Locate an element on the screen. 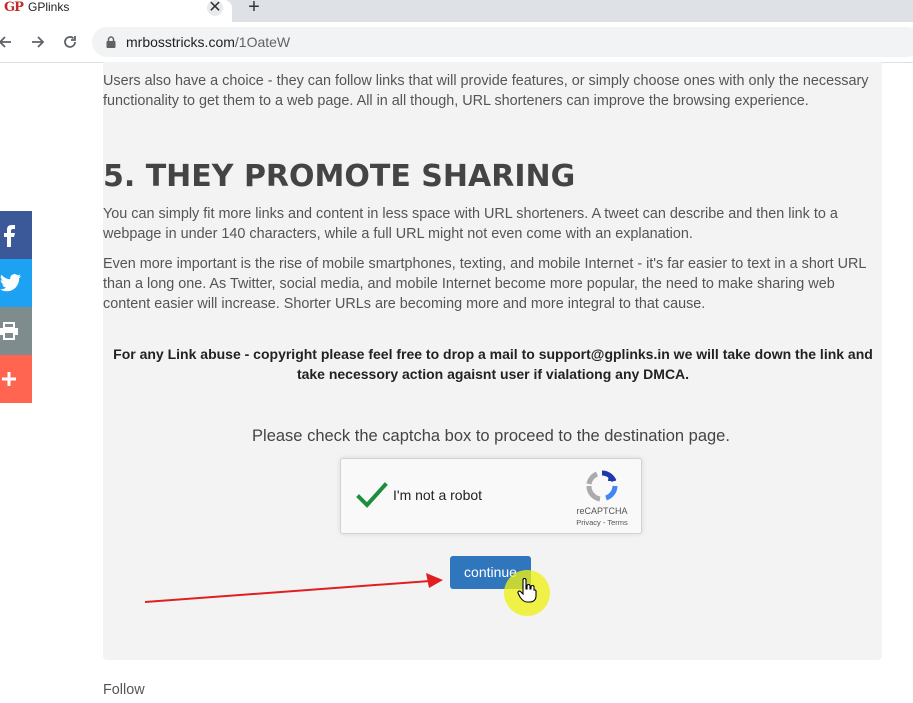 Image resolution: width=913 pixels, height=703 pixels. gplinks-favicon-icon: GP is located at coordinates (14, 7).